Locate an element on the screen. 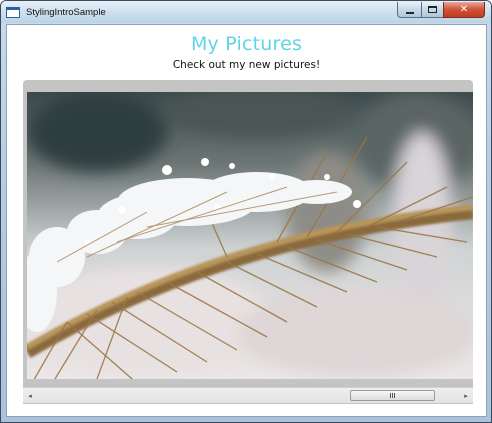 The image size is (492, 423). minimize-button is located at coordinates (409, 10).